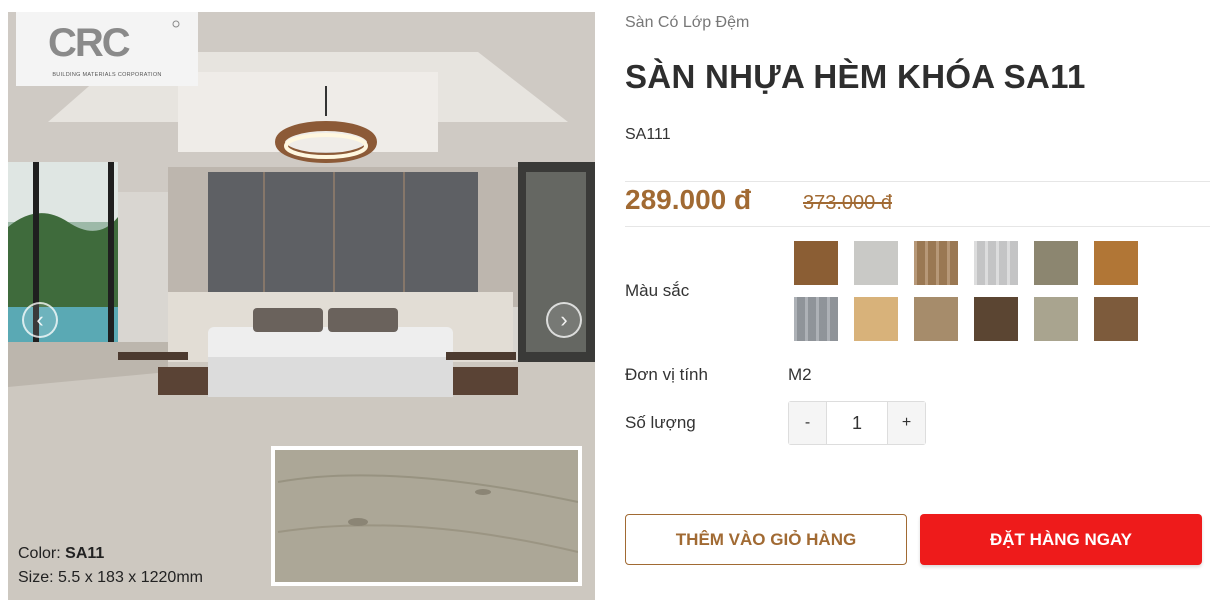 Image resolution: width=1210 pixels, height=600 pixels. Describe the element at coordinates (687, 23) in the screenshot. I see `product-category-link: Sàn Có Lớp Đệm` at that location.